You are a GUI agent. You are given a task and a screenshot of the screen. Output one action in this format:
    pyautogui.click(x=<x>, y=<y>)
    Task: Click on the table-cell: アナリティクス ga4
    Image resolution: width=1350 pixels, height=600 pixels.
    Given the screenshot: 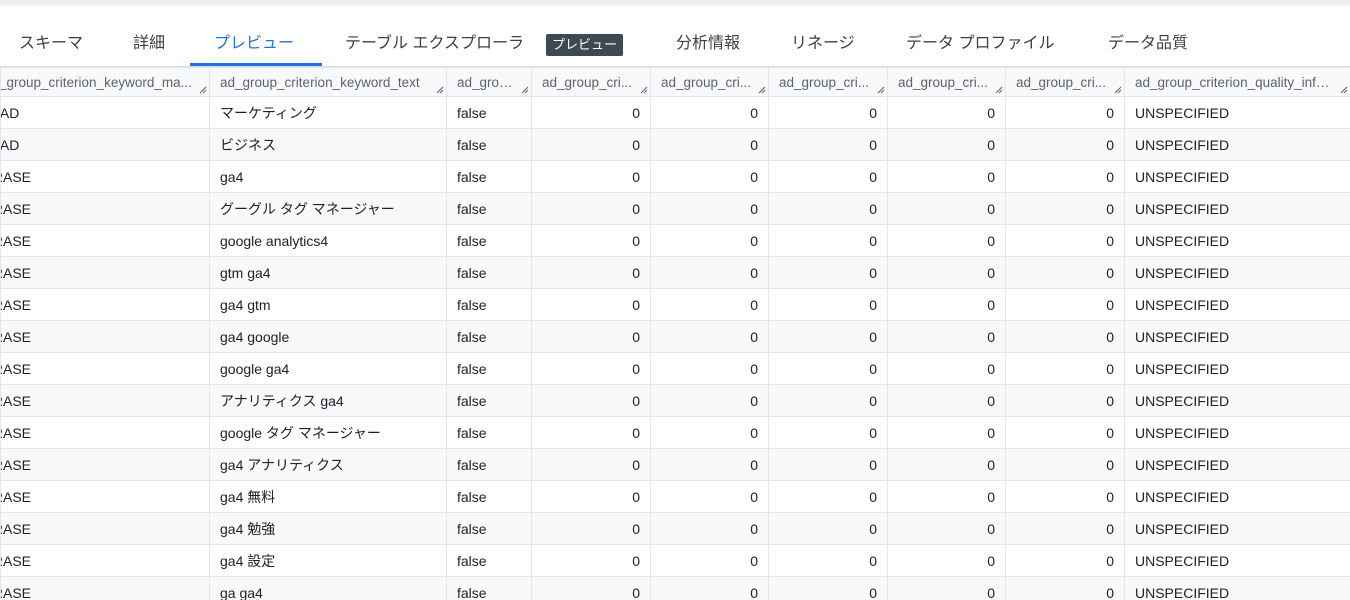 What is the action you would take?
    pyautogui.click(x=328, y=400)
    